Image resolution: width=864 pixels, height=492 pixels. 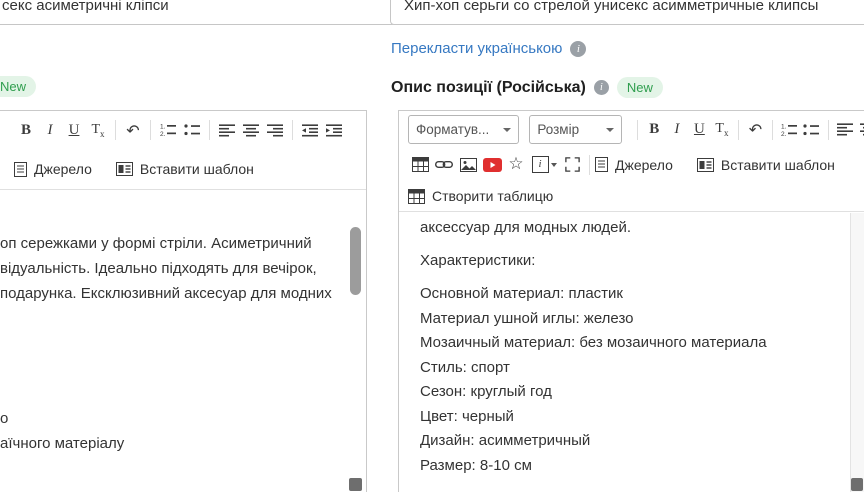 I want to click on svg-text: 2., so click(x=784, y=134).